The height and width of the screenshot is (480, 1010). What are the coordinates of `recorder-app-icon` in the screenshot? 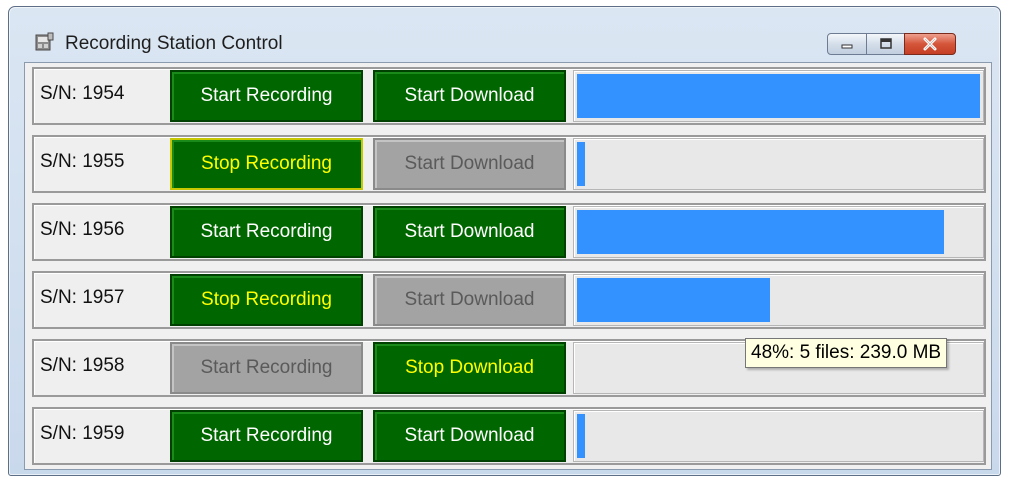 It's located at (44, 41).